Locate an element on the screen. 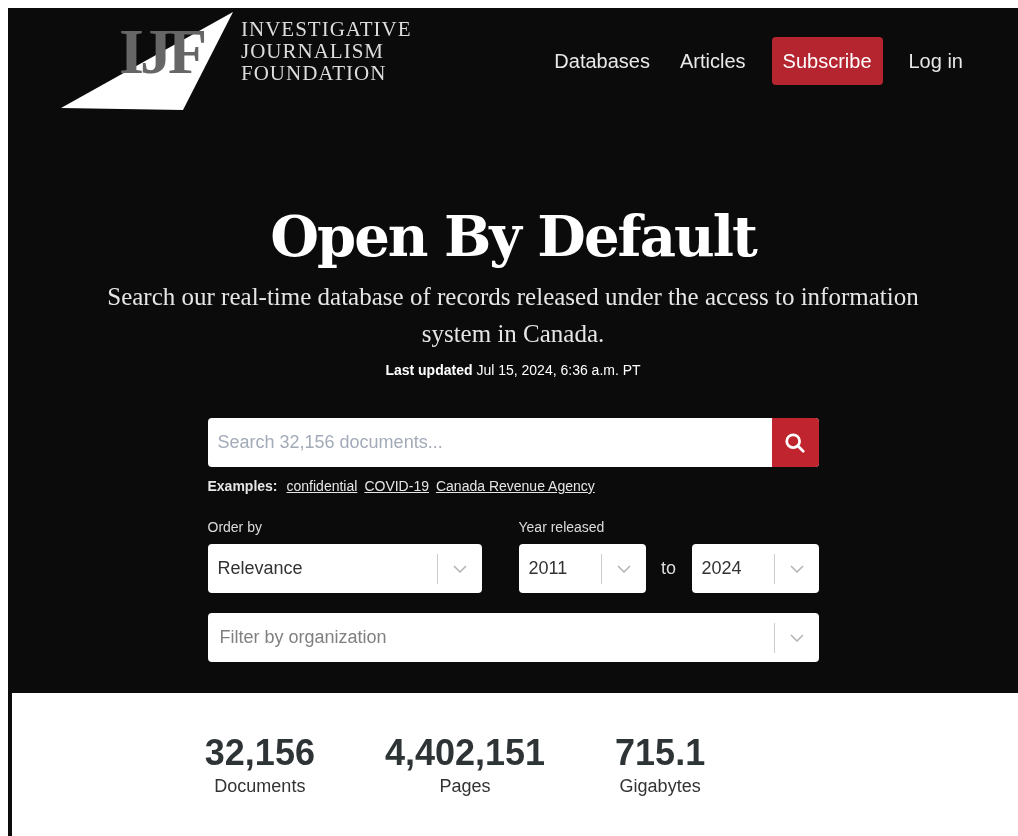 The image size is (1018, 836). nav-link: Log in is located at coordinates (935, 61).